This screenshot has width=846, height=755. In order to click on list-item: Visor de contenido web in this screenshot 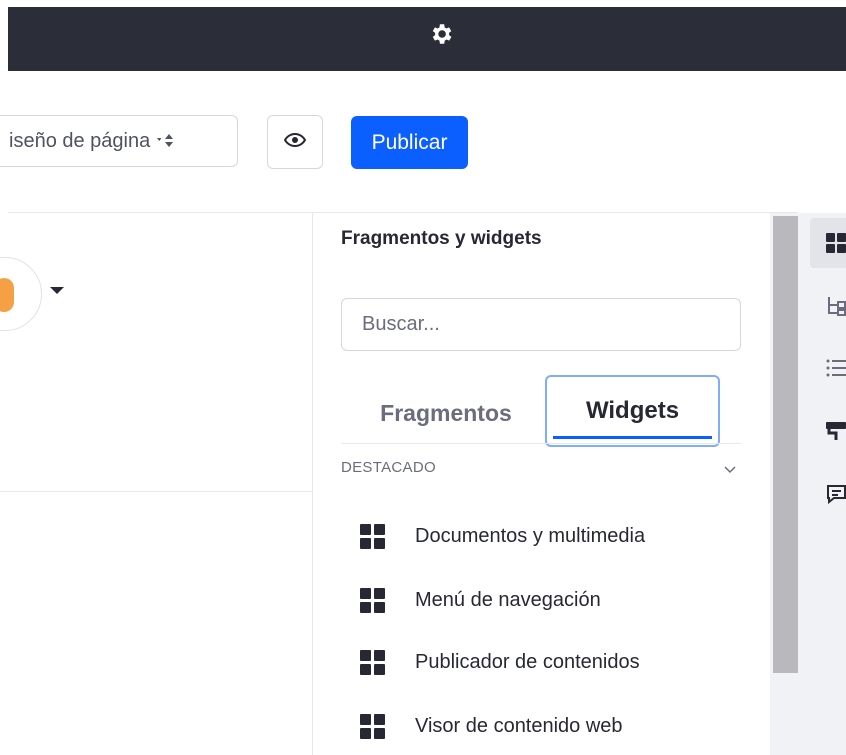, I will do `click(491, 726)`.